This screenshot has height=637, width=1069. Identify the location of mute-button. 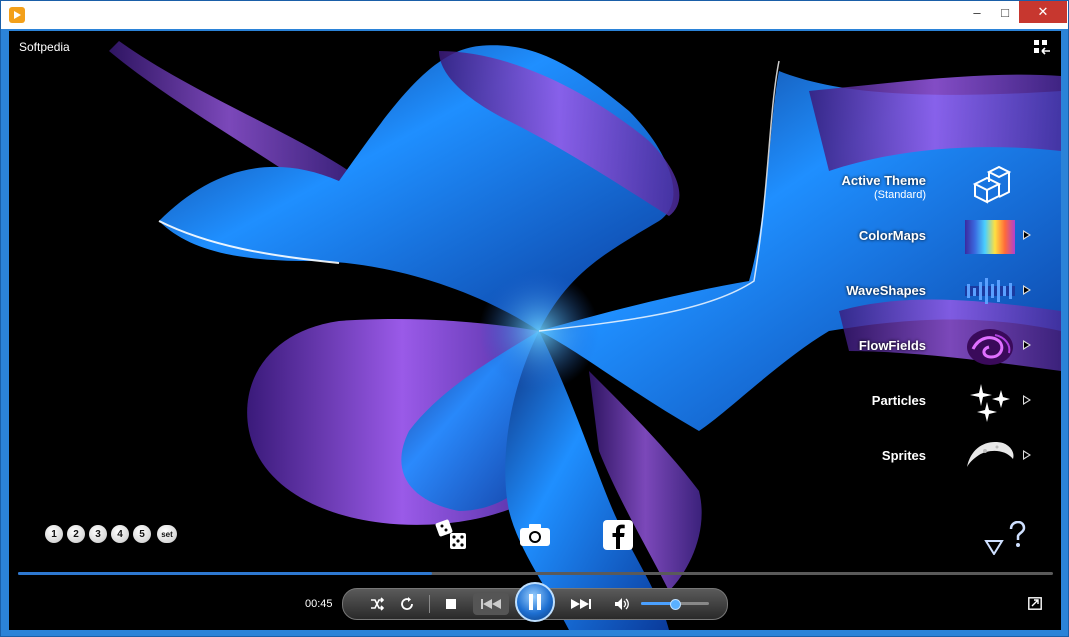
(622, 604).